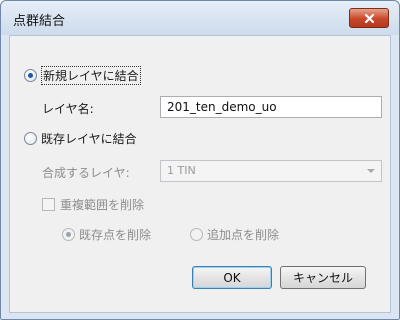  I want to click on cancel-button: キャンセル, so click(323, 277).